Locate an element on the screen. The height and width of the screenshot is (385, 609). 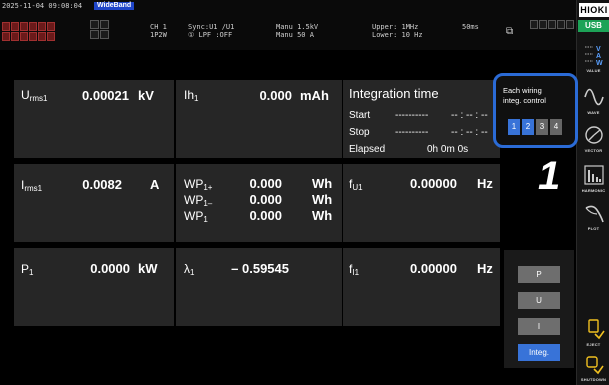
sidebar-item-value: V A W VALUE is located at coordinates (593, 58).